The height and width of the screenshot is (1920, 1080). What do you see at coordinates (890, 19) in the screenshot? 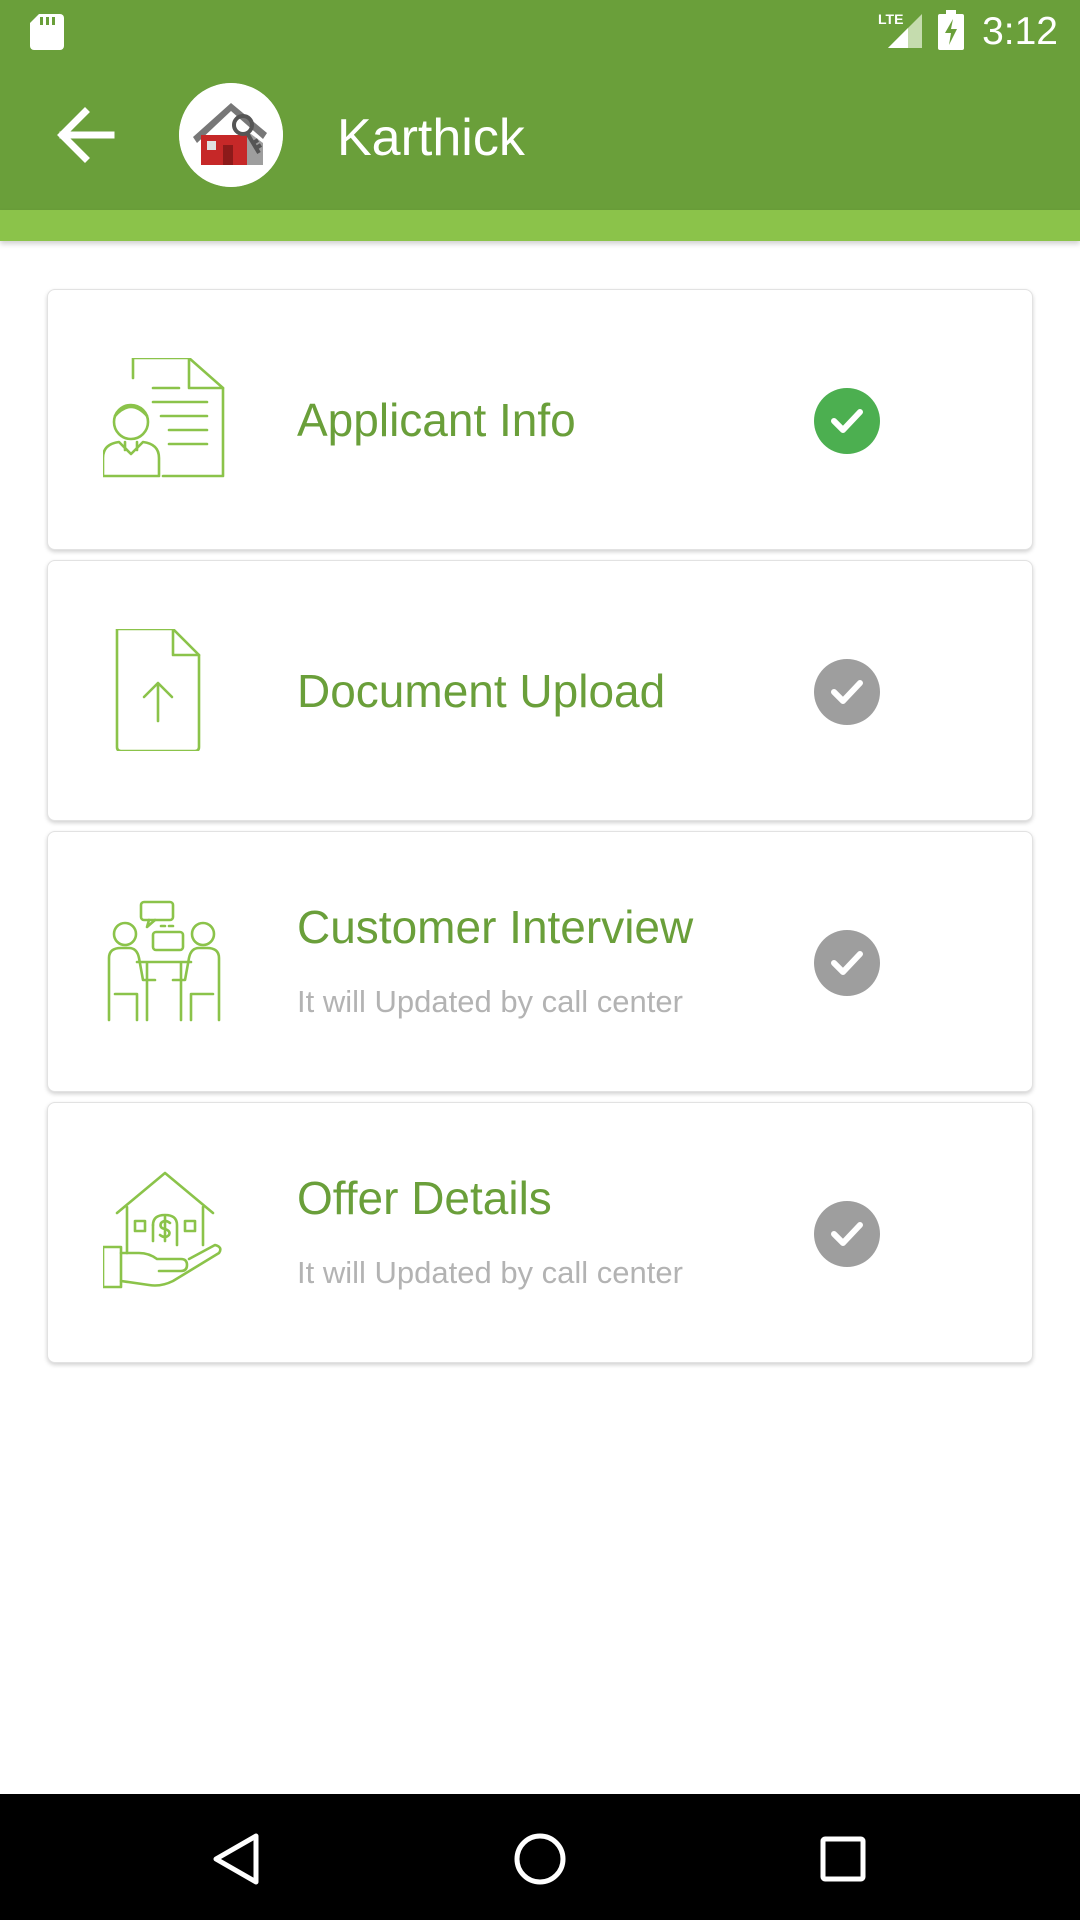
I see `lte-label: LTE` at bounding box center [890, 19].